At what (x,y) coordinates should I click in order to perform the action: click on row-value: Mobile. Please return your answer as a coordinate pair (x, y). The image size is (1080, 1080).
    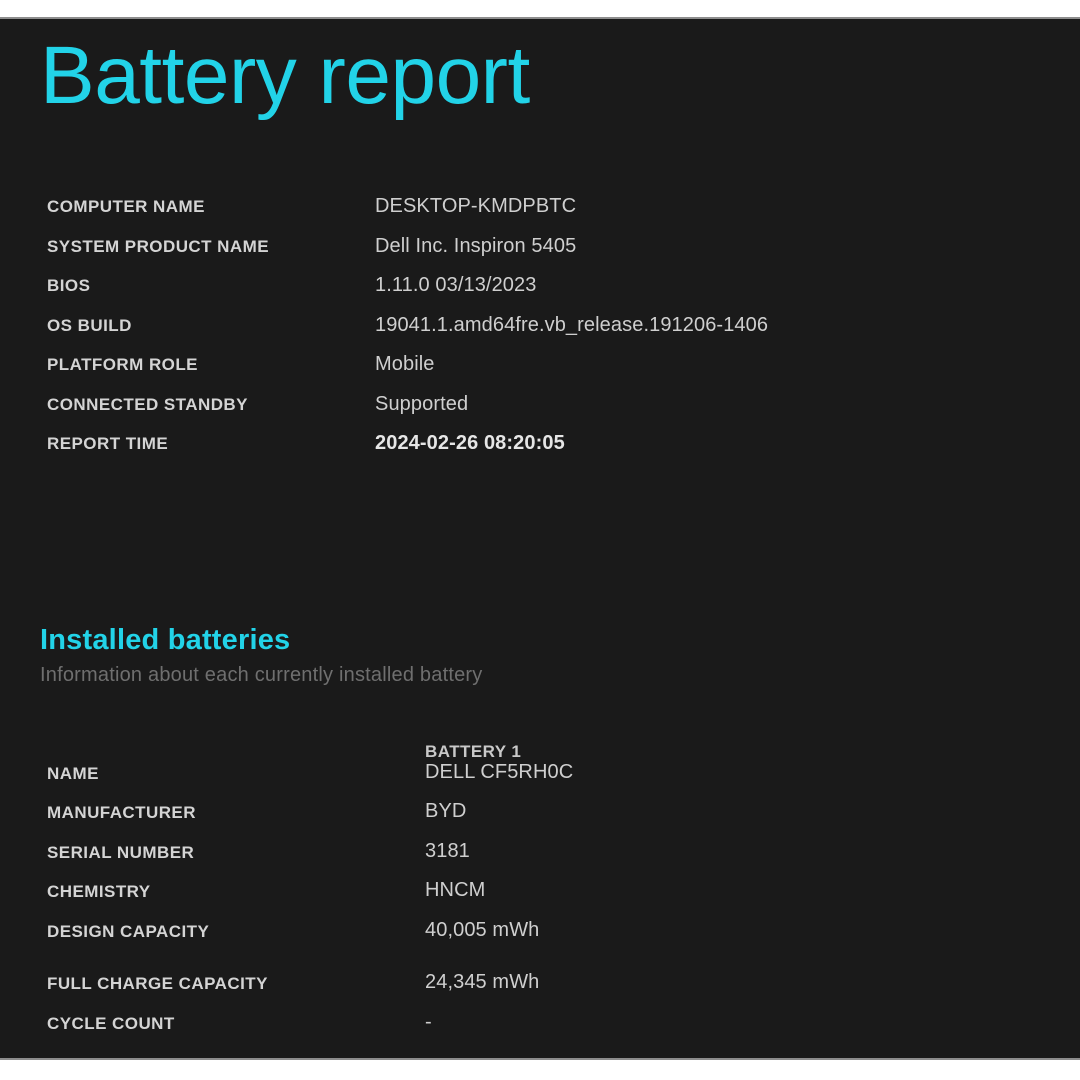
    Looking at the image, I should click on (405, 364).